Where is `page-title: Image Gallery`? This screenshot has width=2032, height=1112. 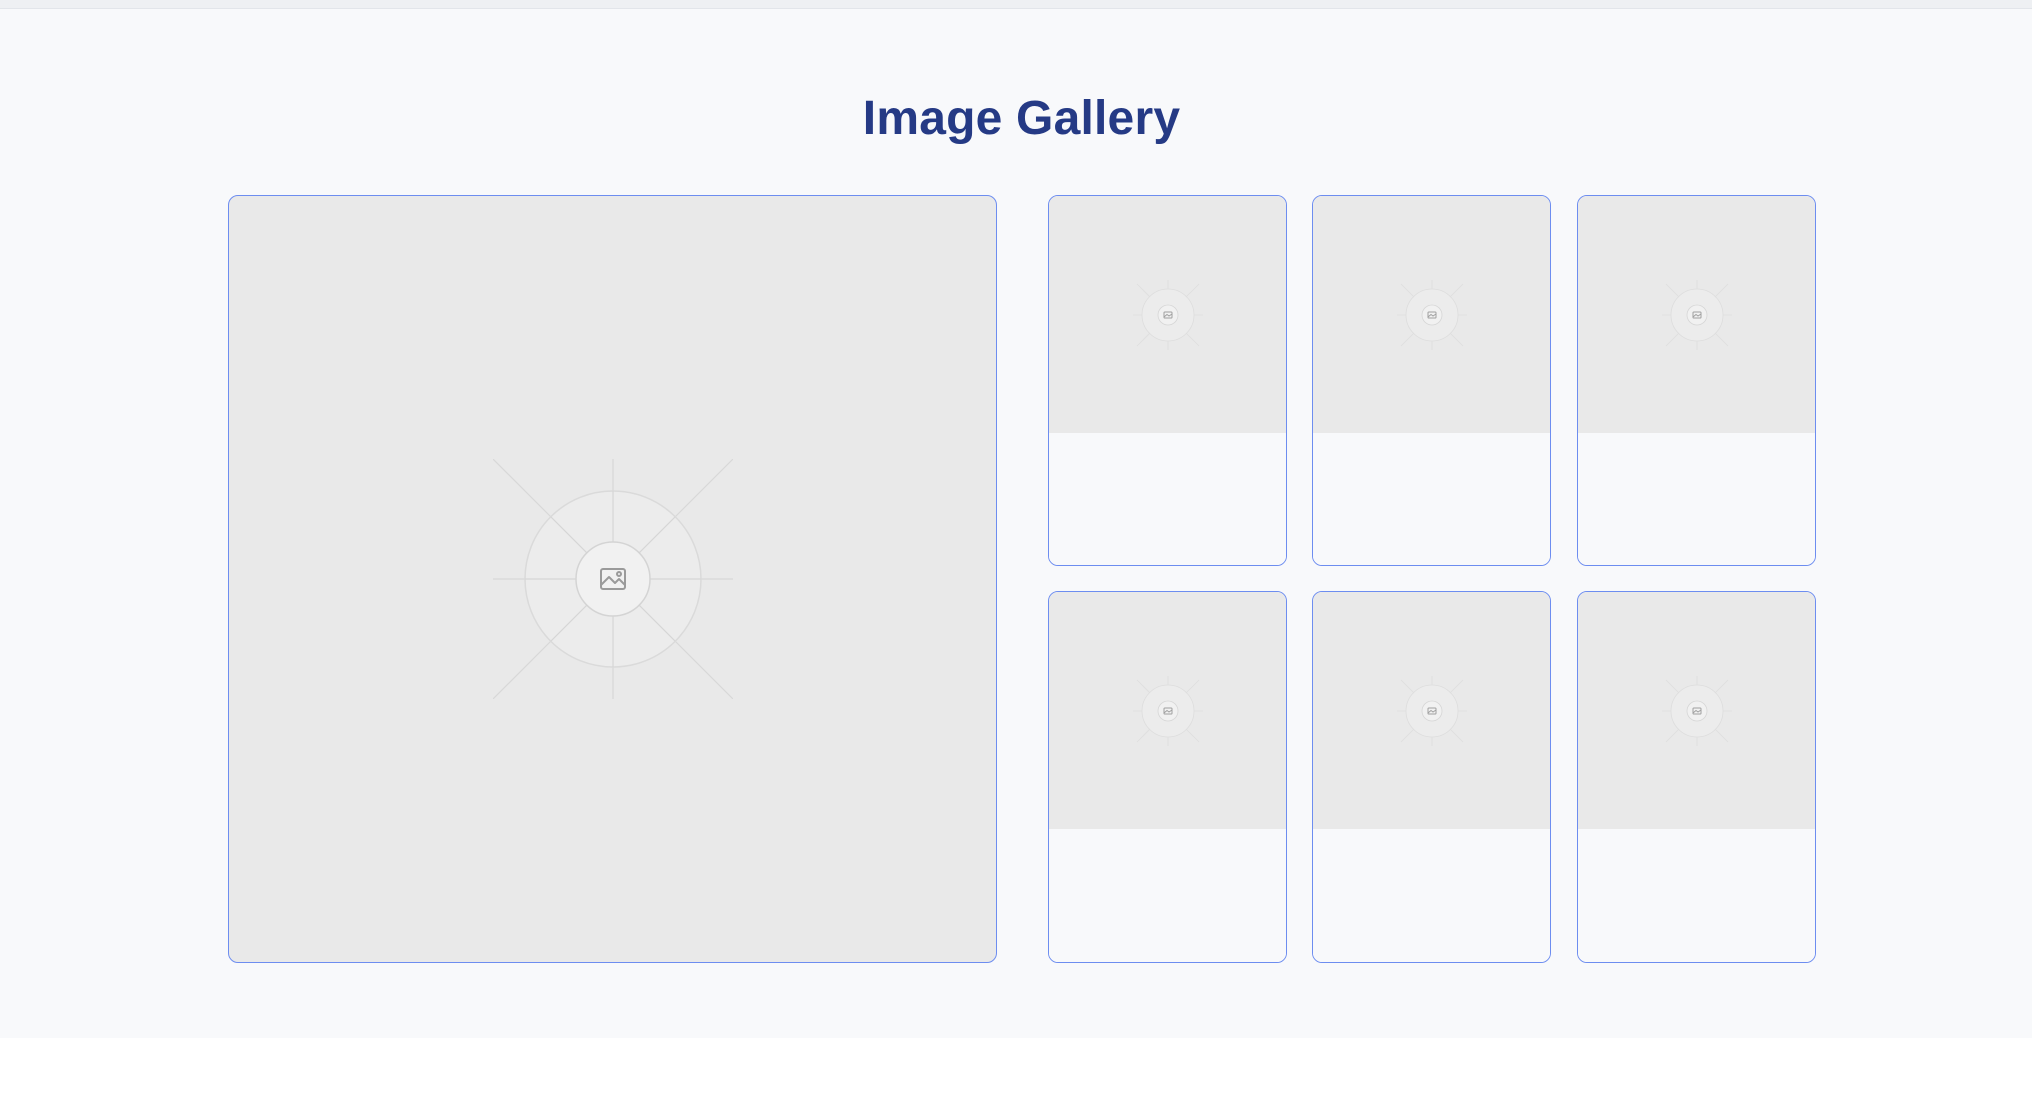 page-title: Image Gallery is located at coordinates (1021, 118).